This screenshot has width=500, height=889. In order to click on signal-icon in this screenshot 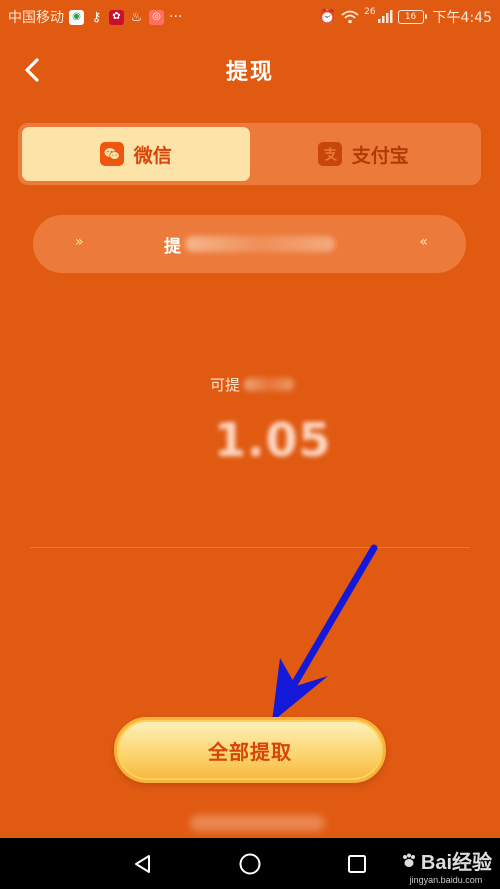, I will do `click(385, 16)`.